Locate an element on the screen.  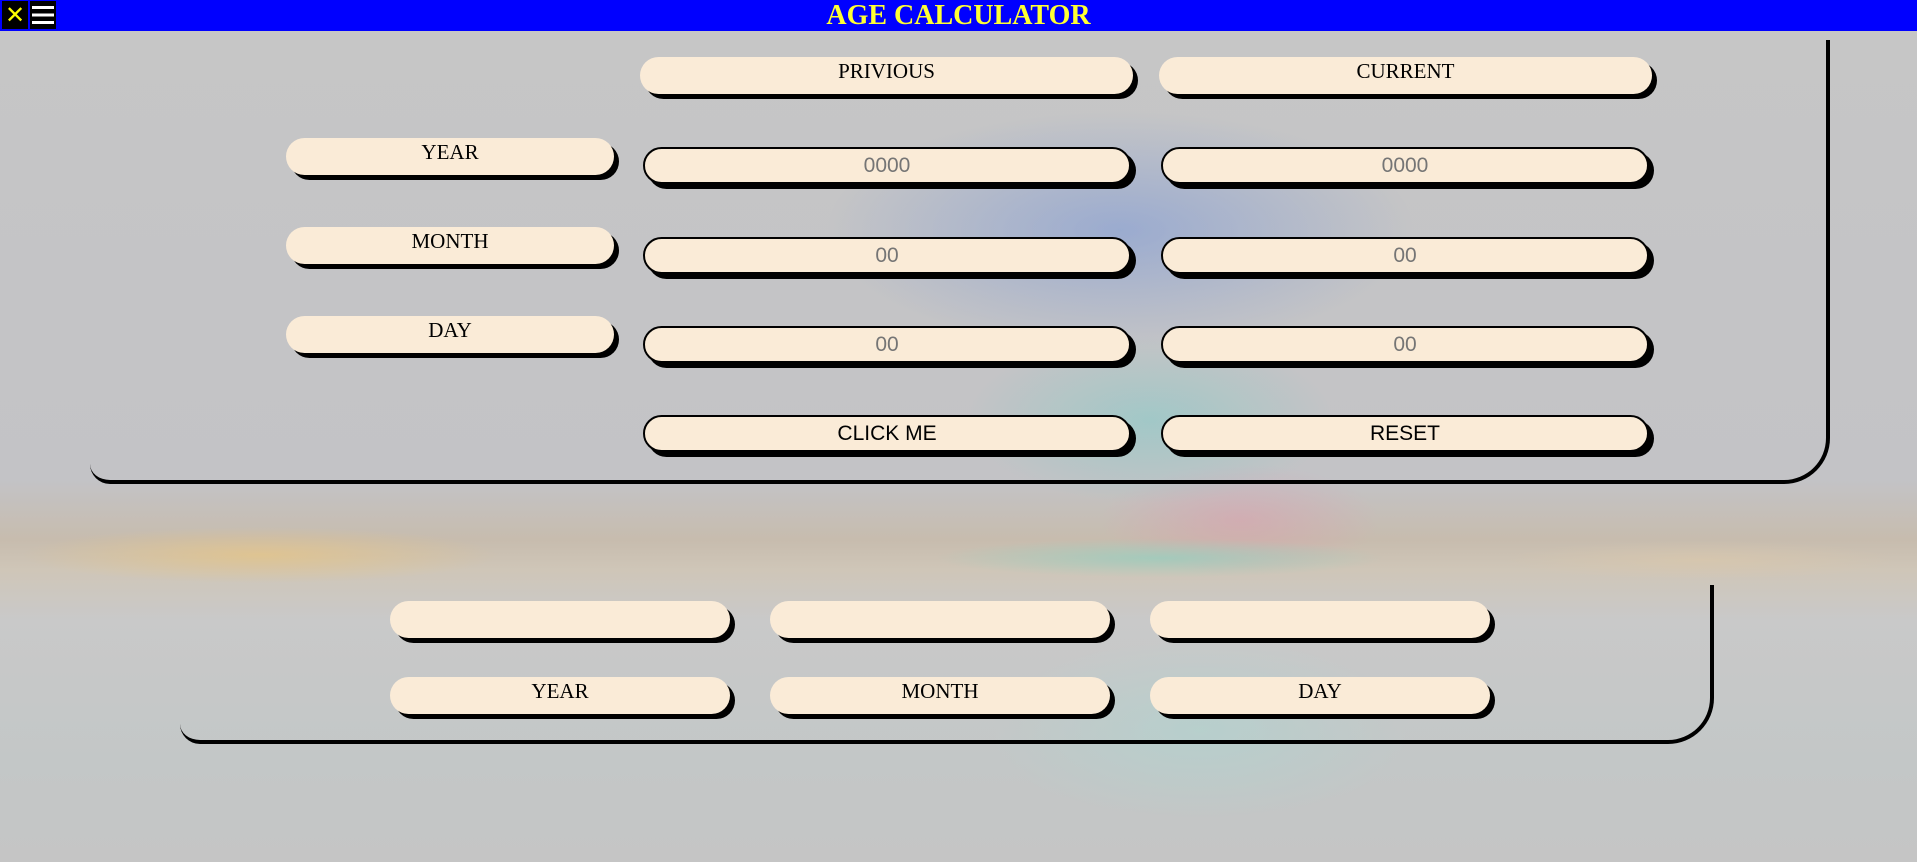
background-city-lights is located at coordinates (958, 555).